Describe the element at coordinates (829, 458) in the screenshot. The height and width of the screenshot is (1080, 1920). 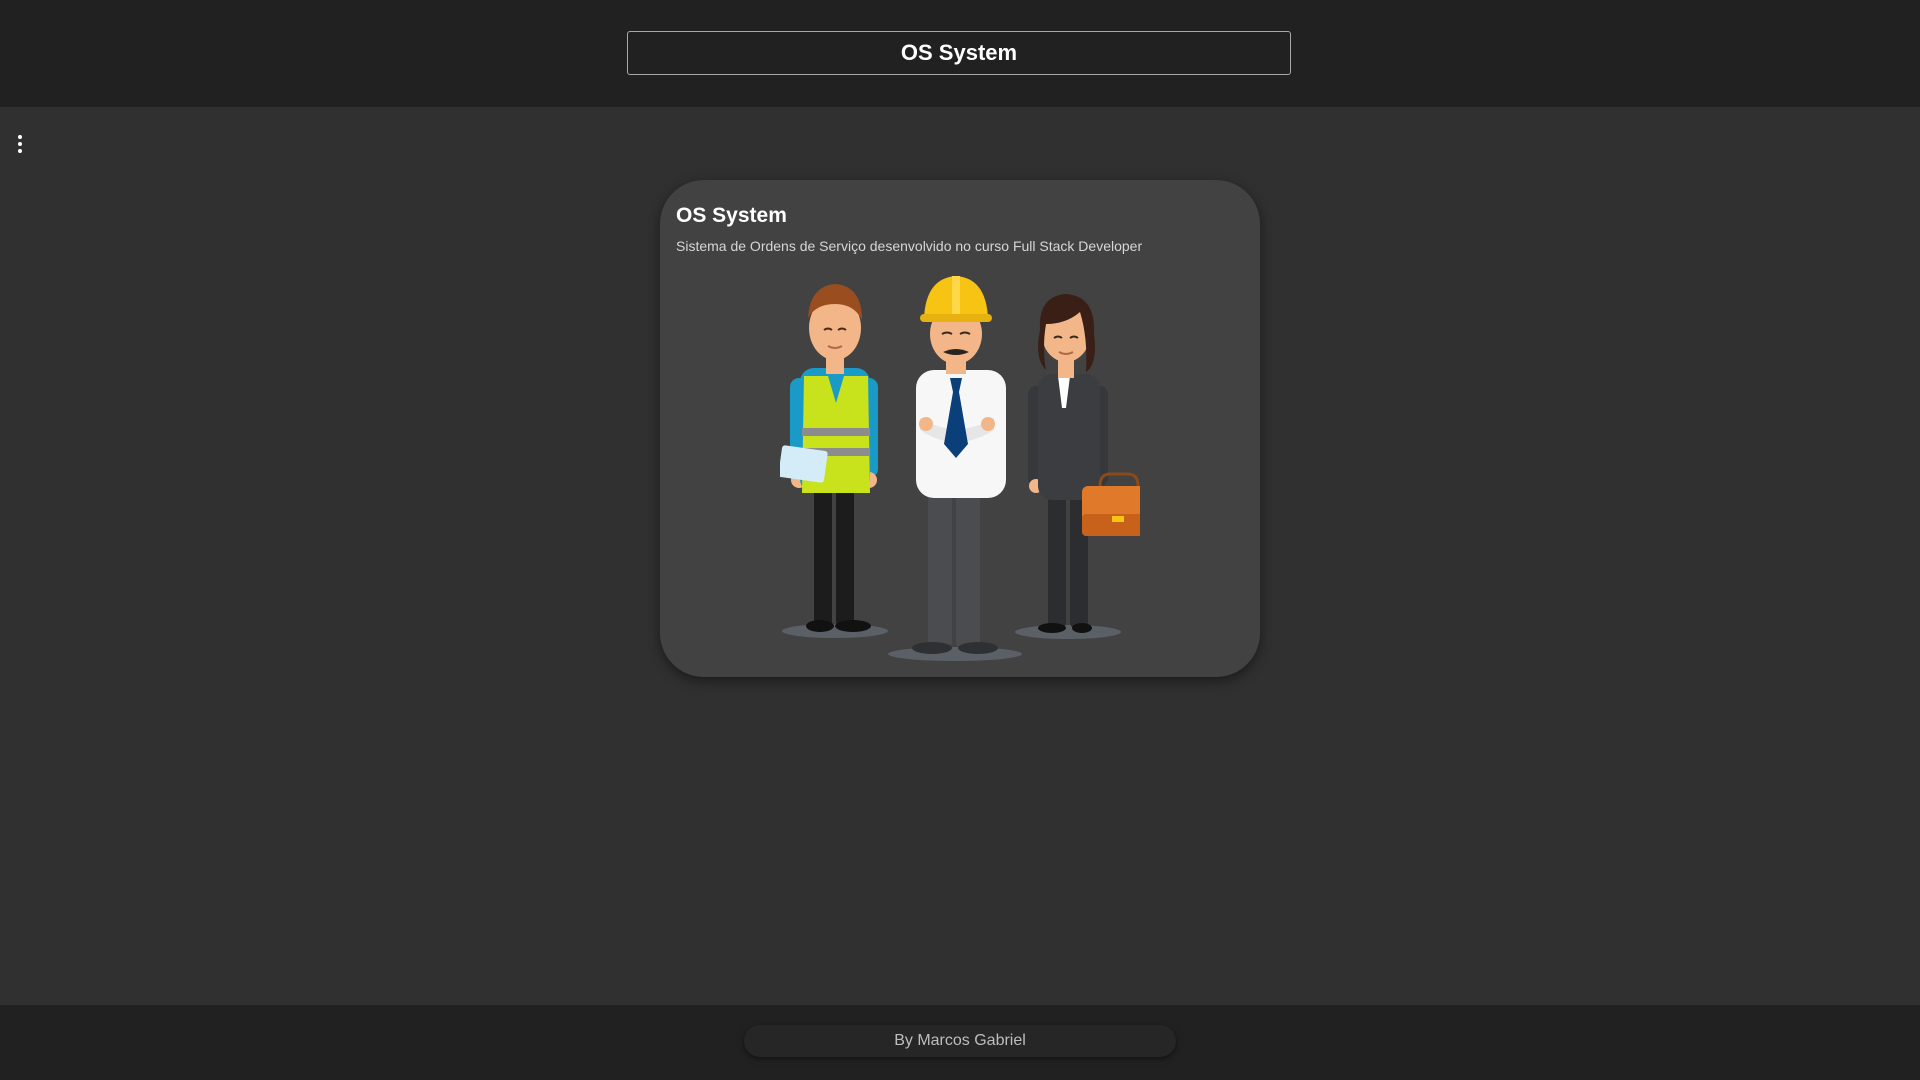
I see `worker-safety-vest` at that location.